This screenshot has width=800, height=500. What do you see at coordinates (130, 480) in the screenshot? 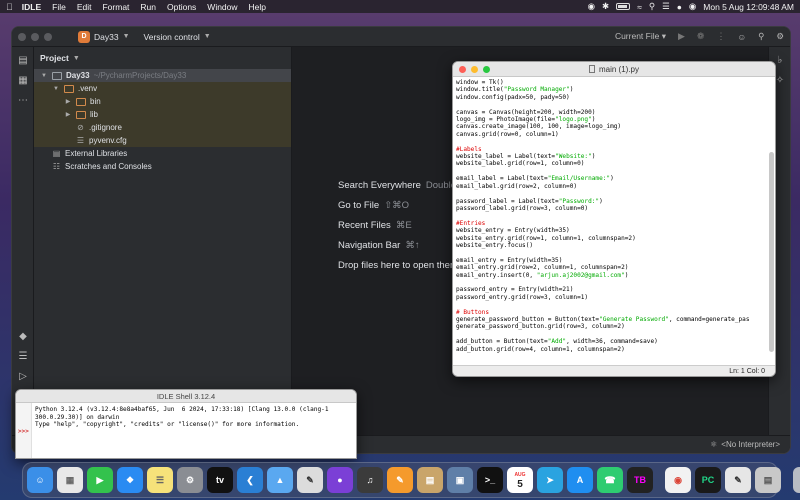
I see `safari-icon: ❖` at bounding box center [130, 480].